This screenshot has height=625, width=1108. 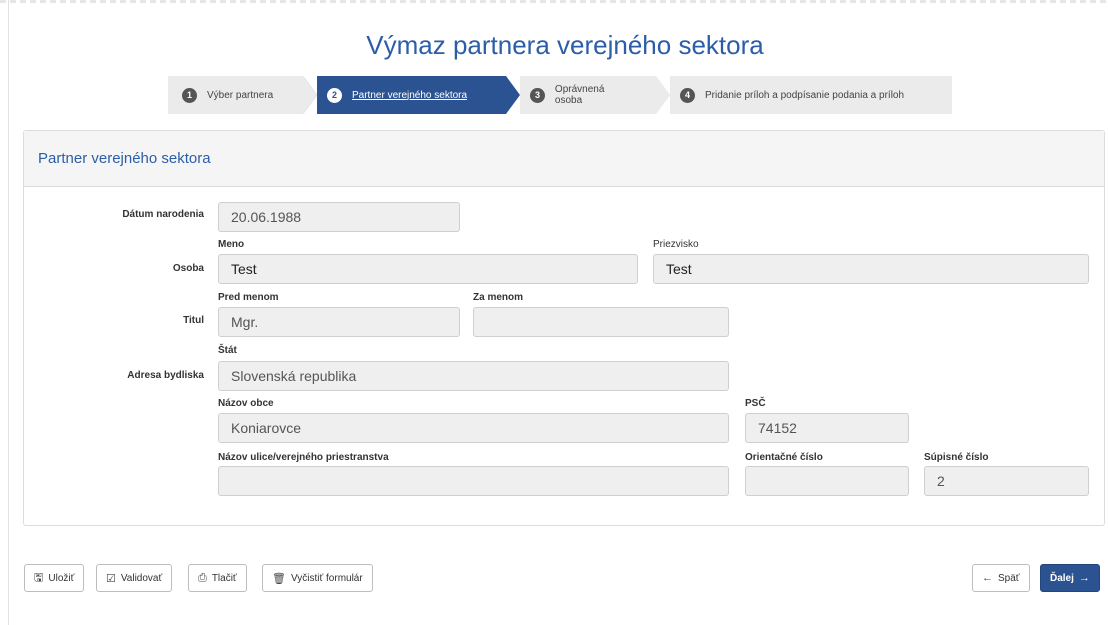 I want to click on step-1: 1 Výber partnera, so click(x=242, y=95).